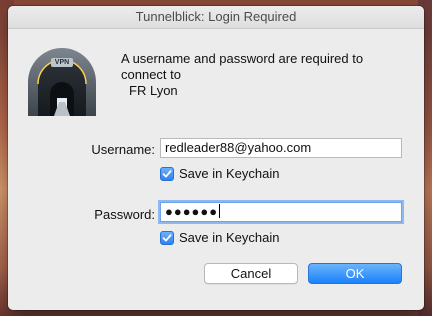  What do you see at coordinates (251, 273) in the screenshot?
I see `cancel-button: Cancel` at bounding box center [251, 273].